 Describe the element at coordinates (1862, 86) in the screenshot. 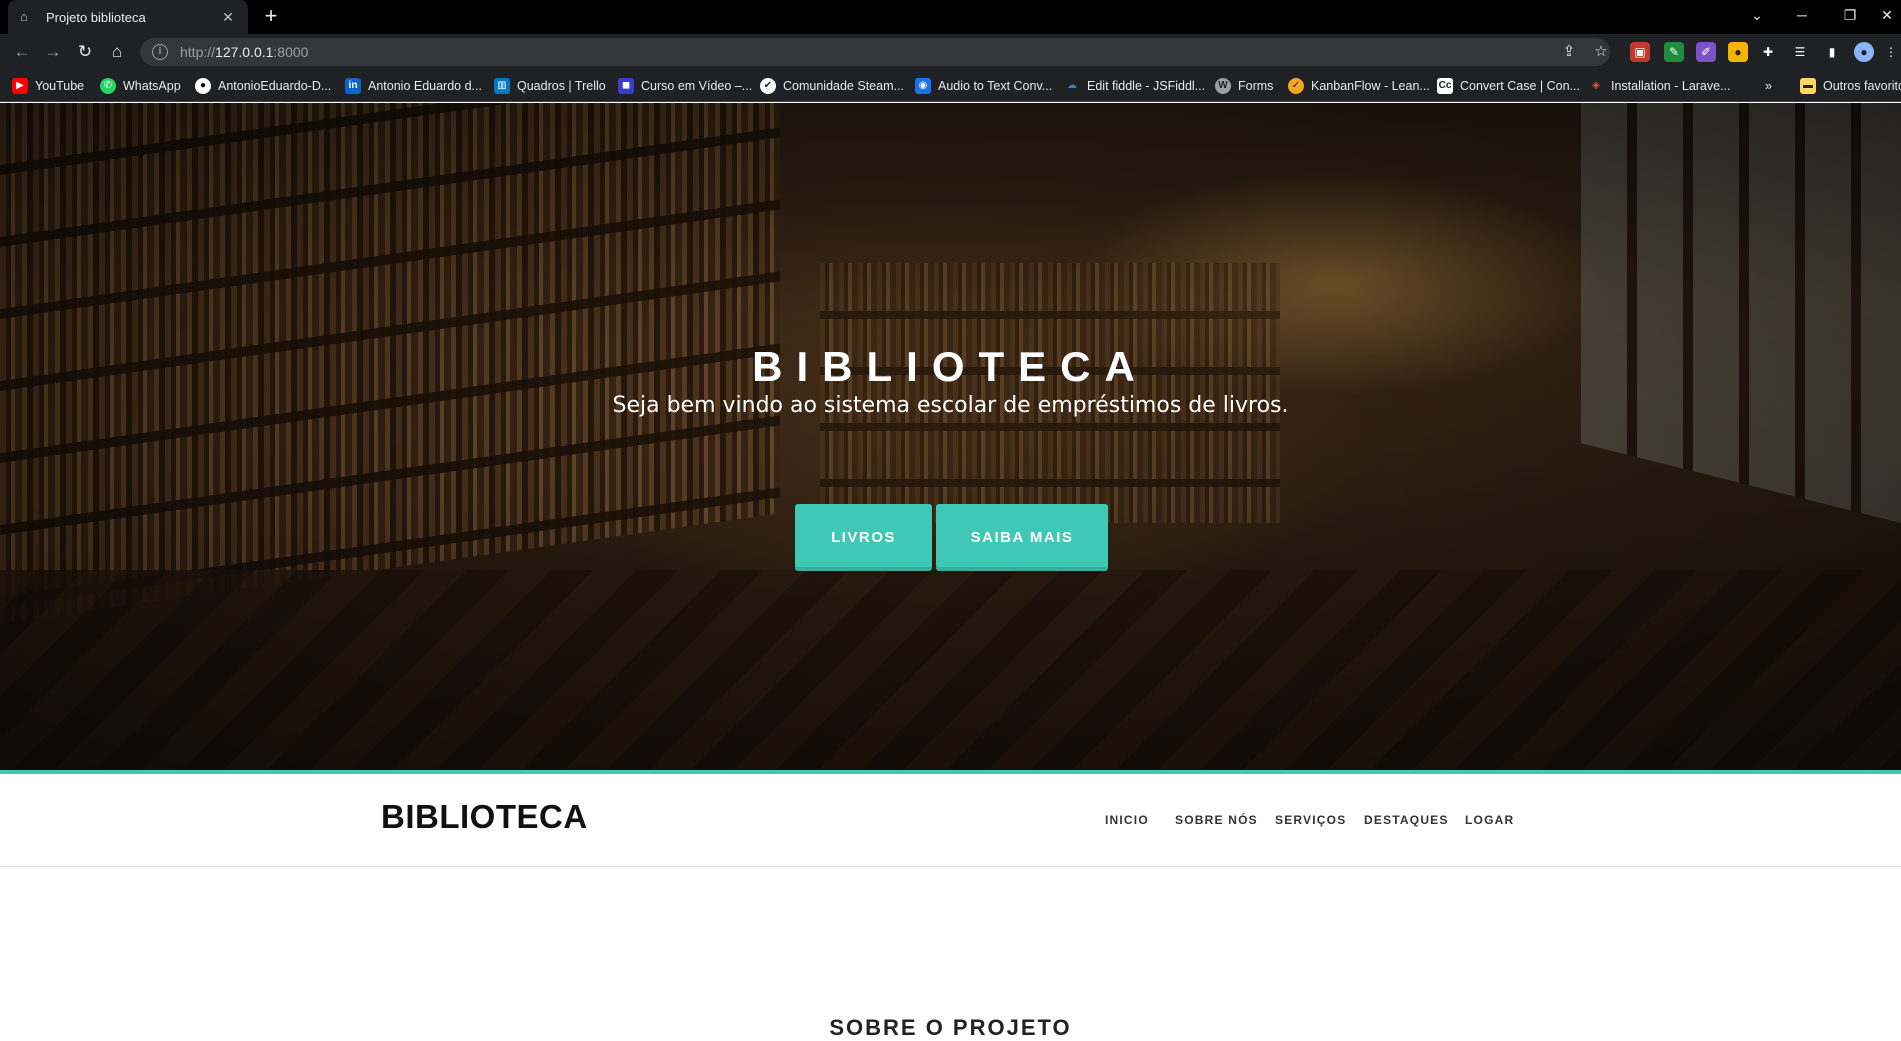

I see `bookmark-label: Outros favoritos` at that location.